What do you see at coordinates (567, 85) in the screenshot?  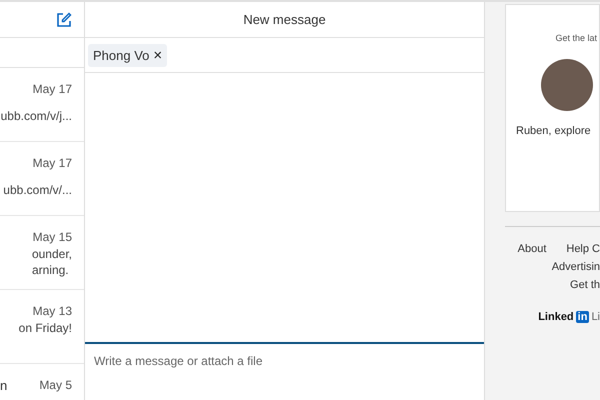 I see `avatar-placeholder` at bounding box center [567, 85].